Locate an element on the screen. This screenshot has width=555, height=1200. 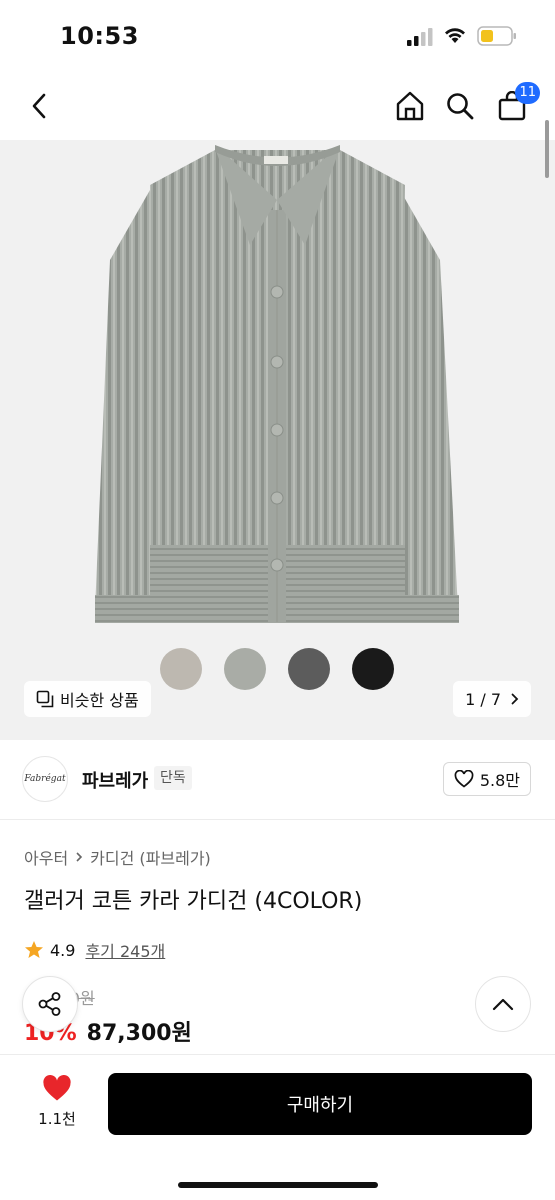
brand-name: 파브레가 is located at coordinates (115, 780).